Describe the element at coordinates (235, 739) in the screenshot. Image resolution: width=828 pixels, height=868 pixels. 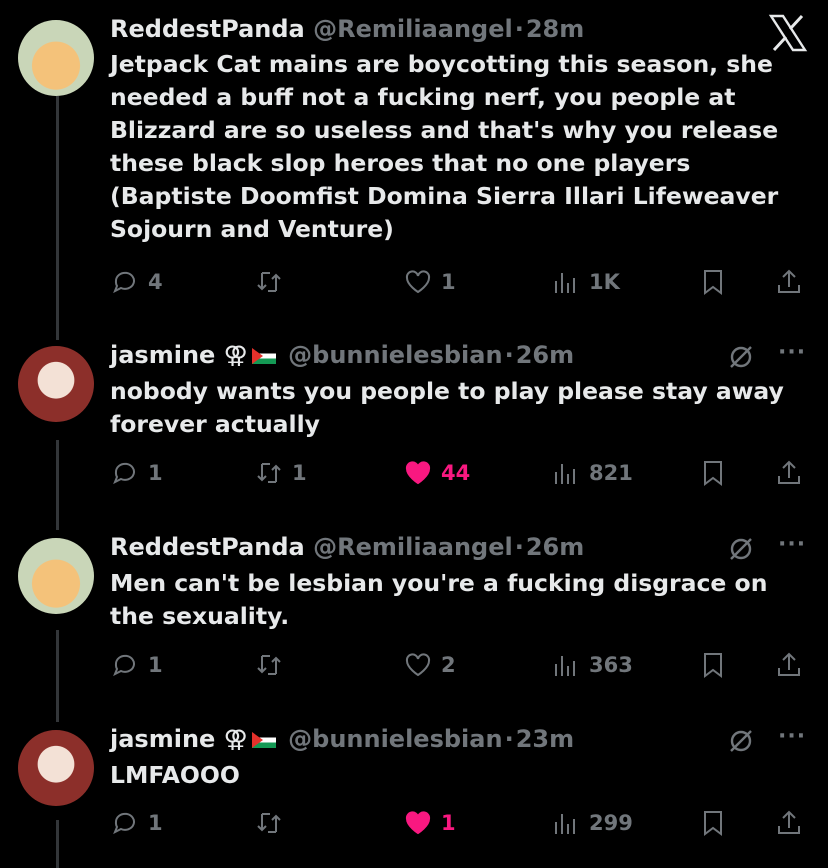
I see `lesbian-symbol: ⚢` at that location.